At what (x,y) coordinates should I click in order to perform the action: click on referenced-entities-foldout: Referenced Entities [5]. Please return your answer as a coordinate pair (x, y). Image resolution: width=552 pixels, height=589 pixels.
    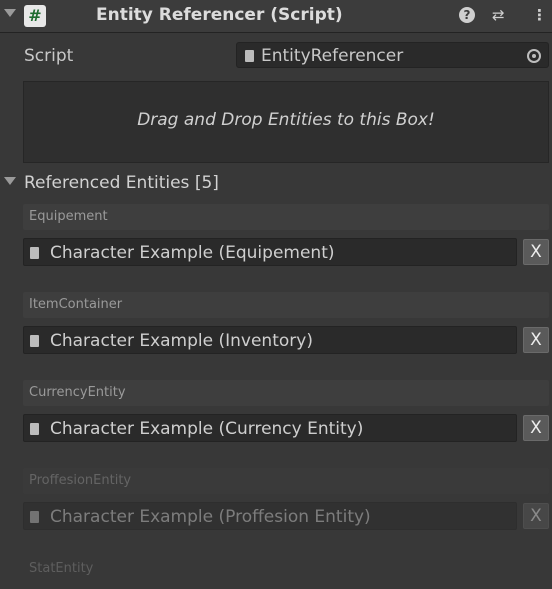
    Looking at the image, I should click on (121, 183).